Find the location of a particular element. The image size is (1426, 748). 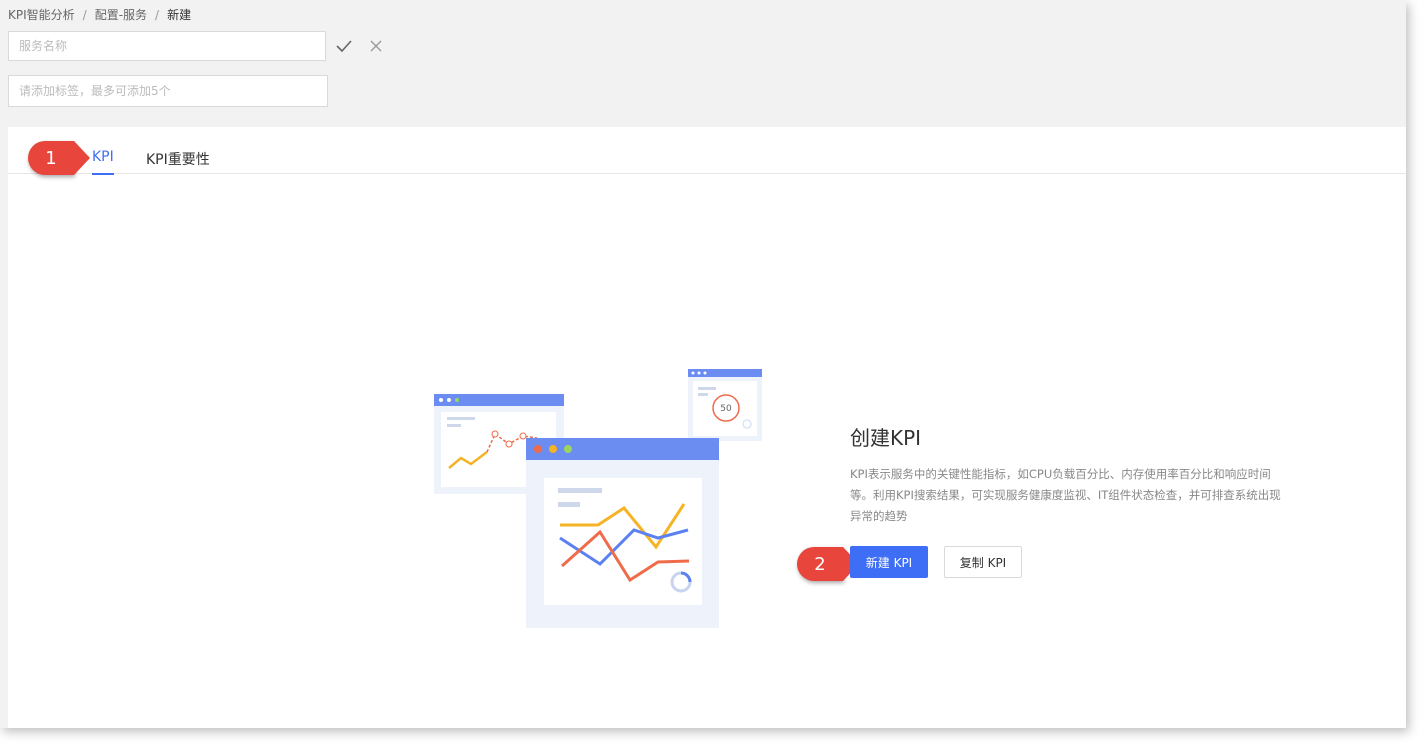

breadcrumb-item-new: 新建 is located at coordinates (179, 15).